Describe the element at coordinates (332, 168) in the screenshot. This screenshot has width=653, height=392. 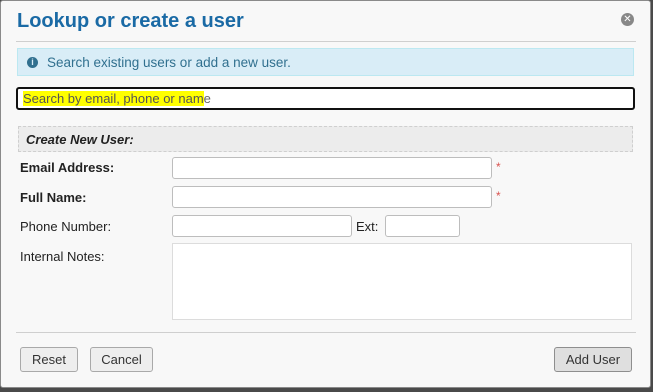
I see `email-field` at that location.